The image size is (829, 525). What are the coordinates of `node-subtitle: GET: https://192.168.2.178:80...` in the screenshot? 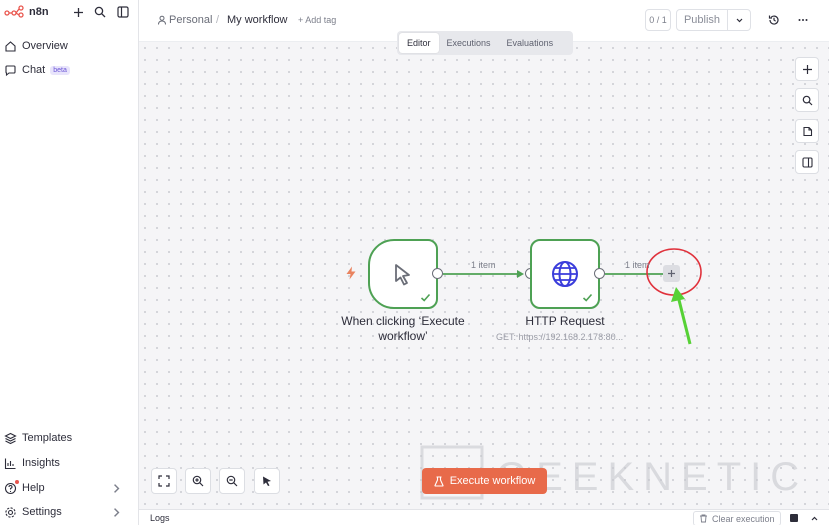 It's located at (560, 337).